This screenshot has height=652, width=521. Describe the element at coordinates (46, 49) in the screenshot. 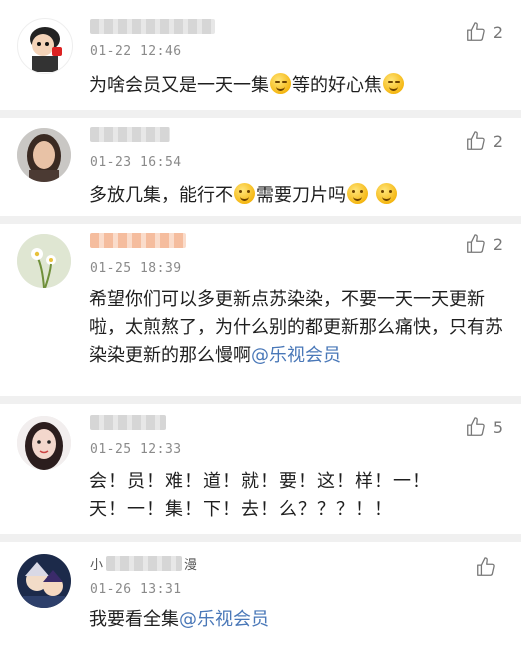

I see `cartoon-boy-avatar-image` at that location.